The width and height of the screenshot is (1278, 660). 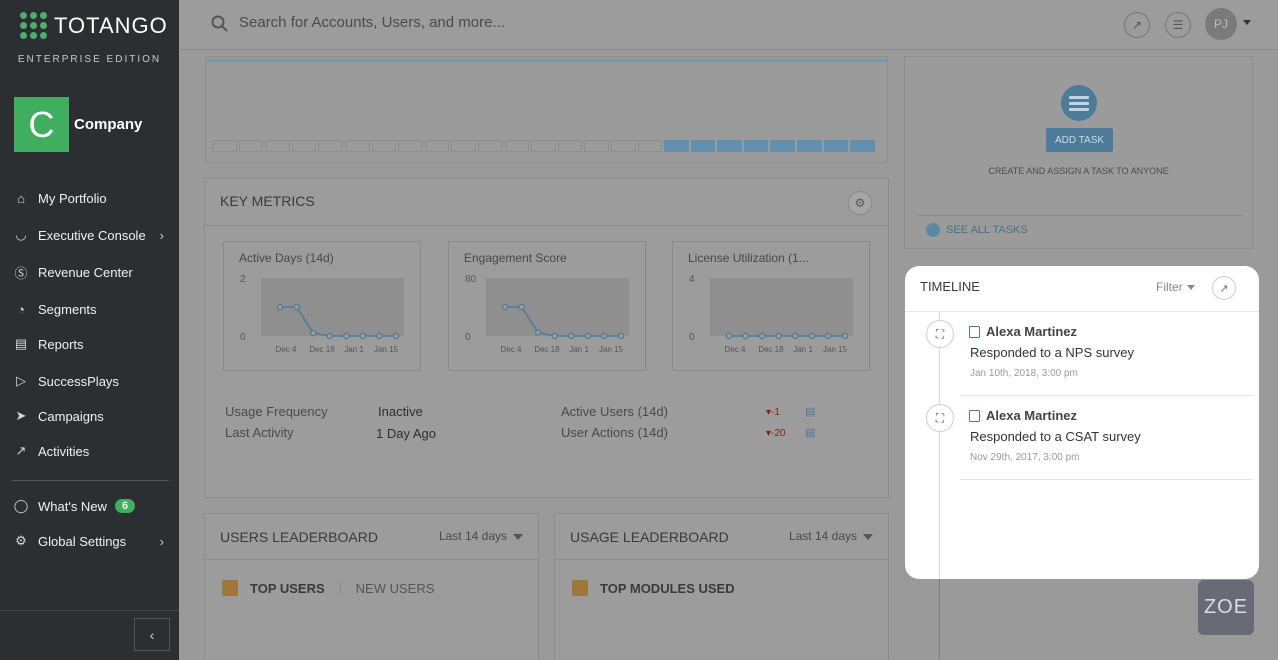 I want to click on timeline-filter-dropdown: Filter, so click(x=1175, y=287).